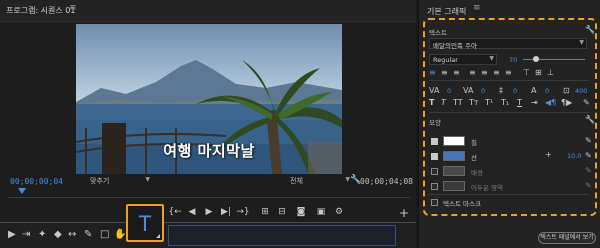  Describe the element at coordinates (434, 141) in the screenshot. I see `fill-checkbox` at that location.